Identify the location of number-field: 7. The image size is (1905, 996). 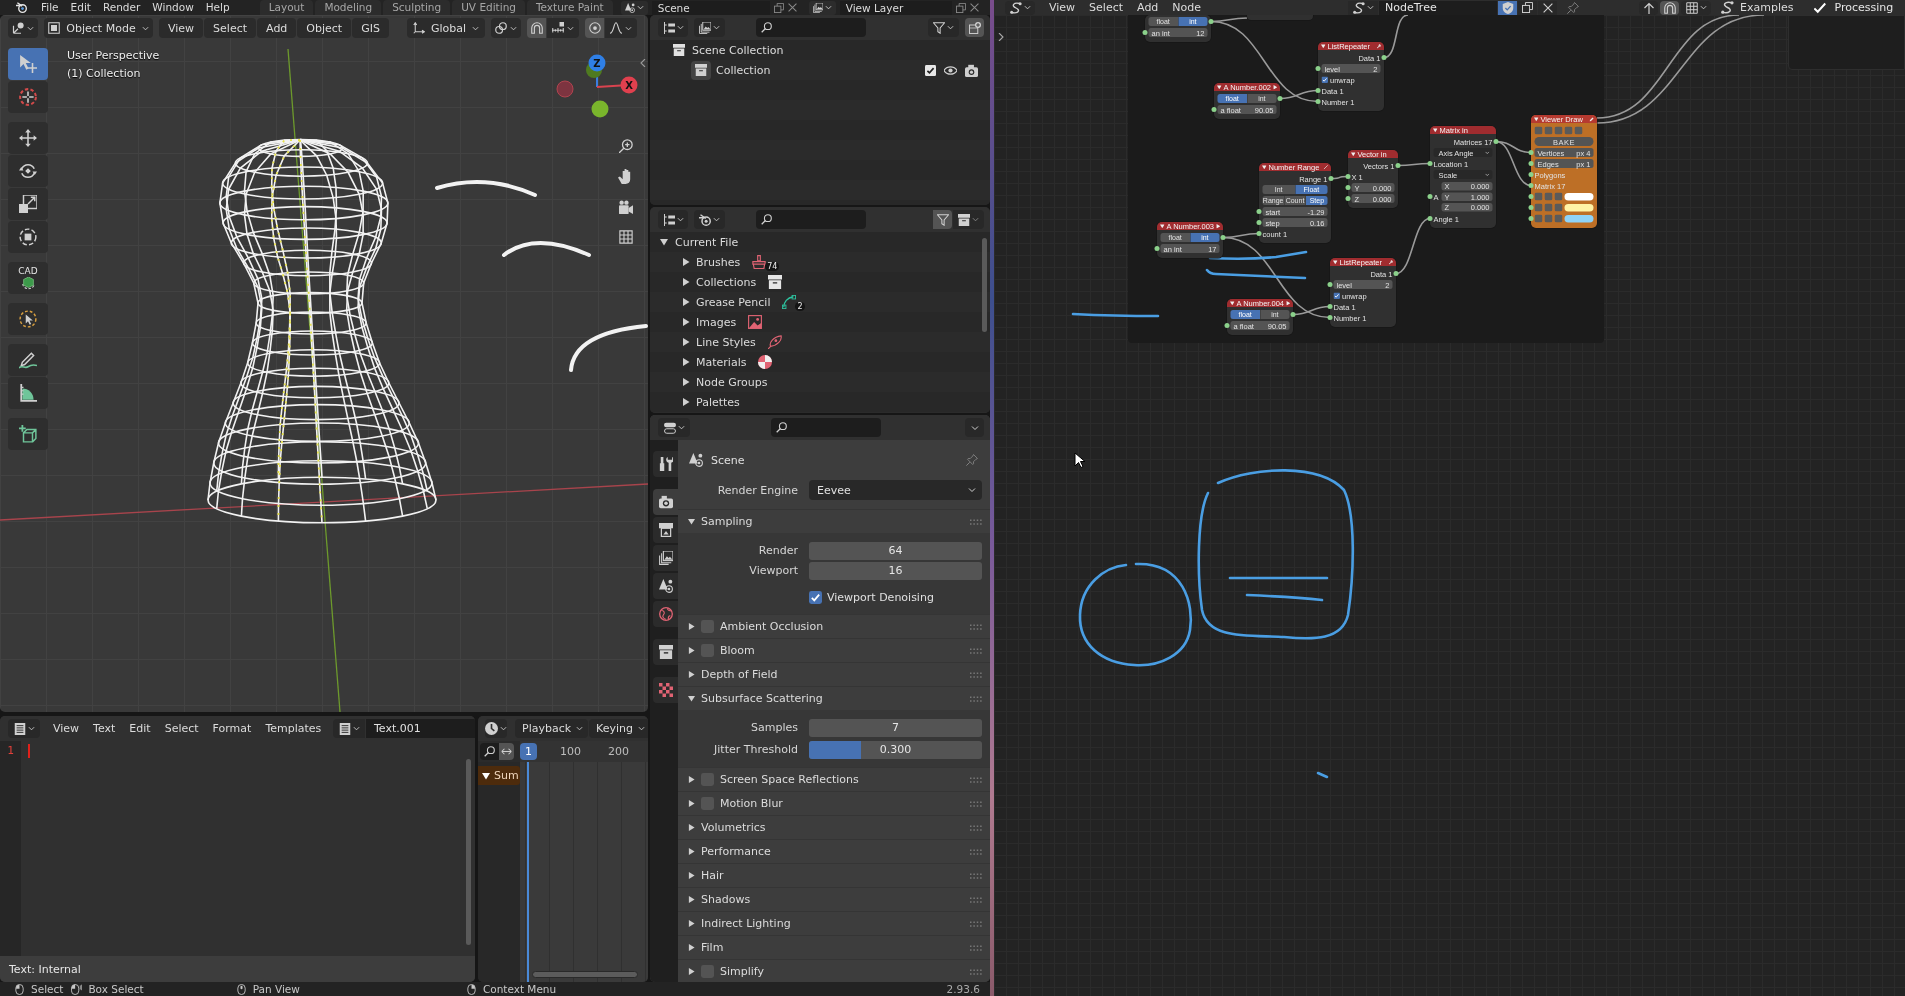
(895, 727).